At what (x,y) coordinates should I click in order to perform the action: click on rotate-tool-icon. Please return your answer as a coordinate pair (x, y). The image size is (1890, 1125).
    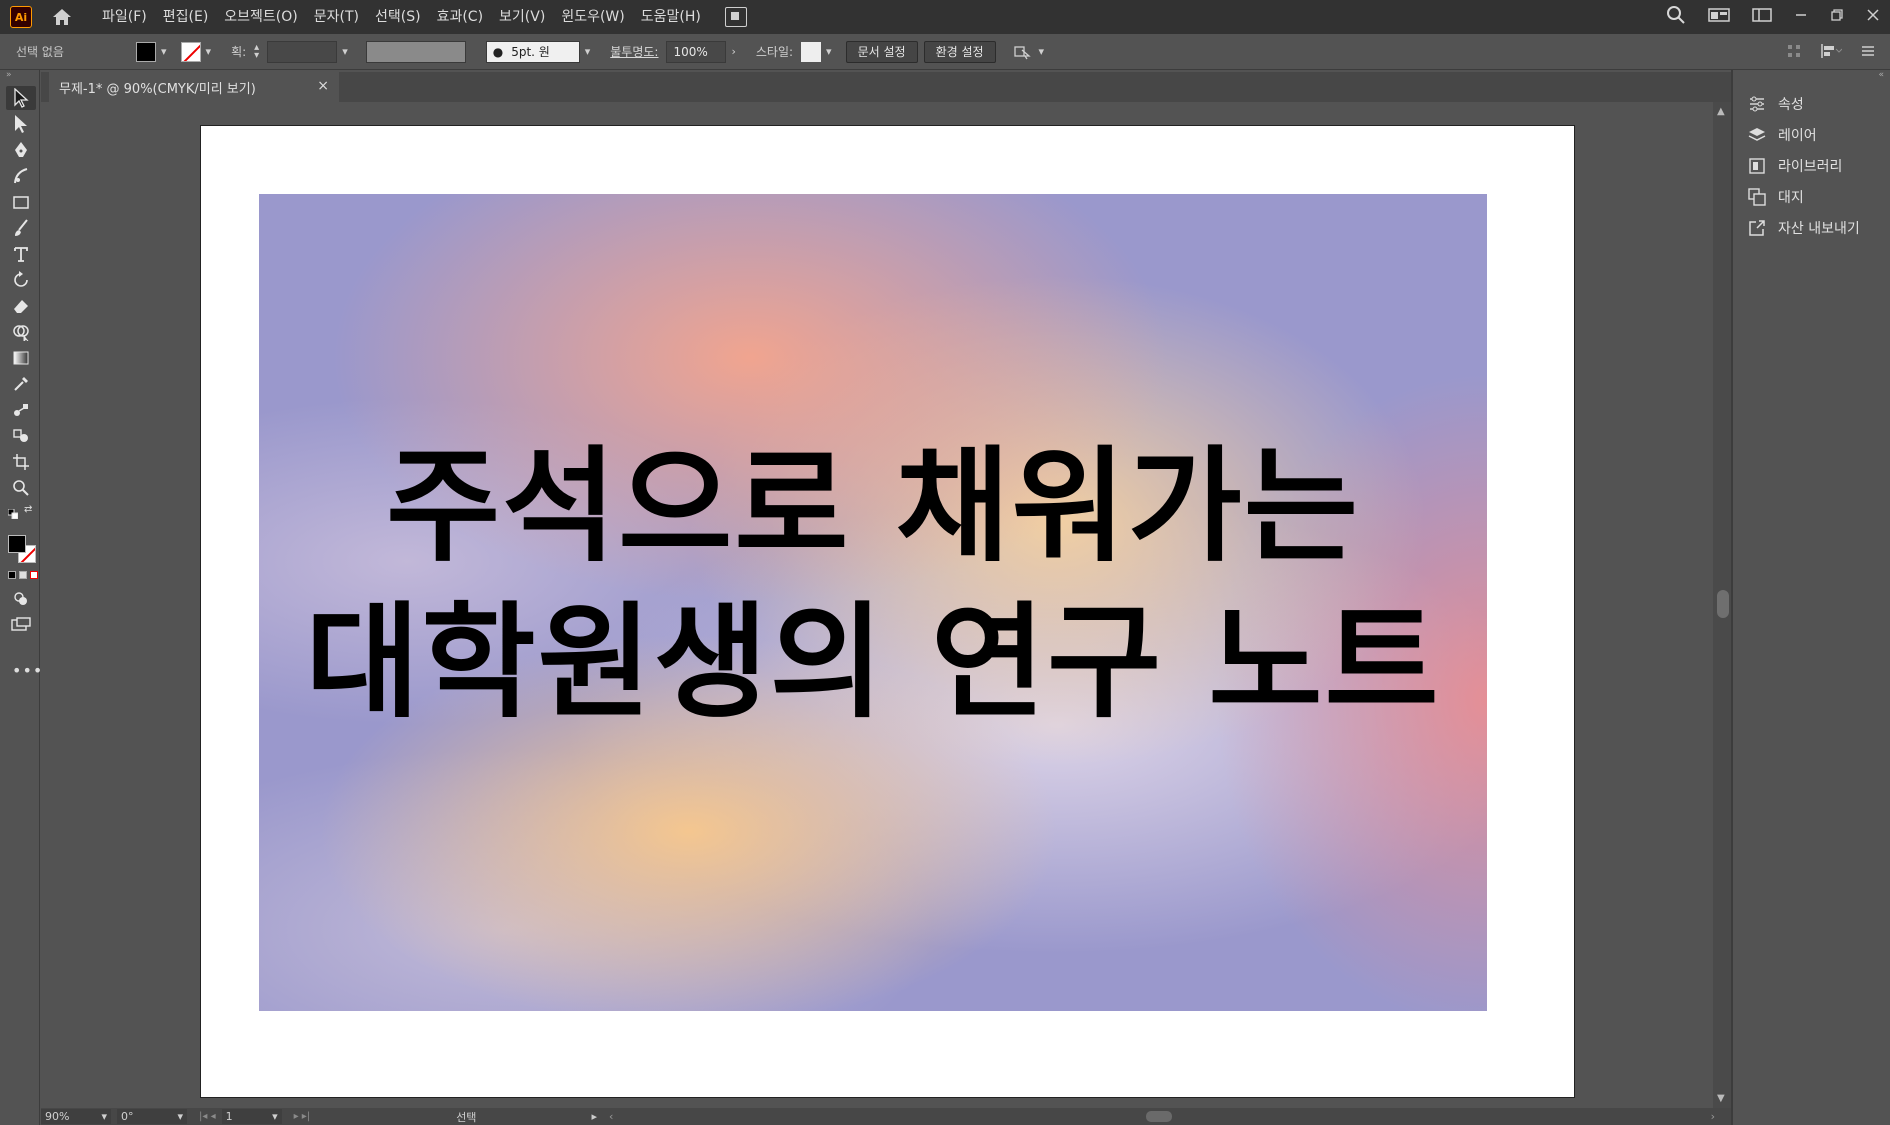
    Looking at the image, I should click on (21, 280).